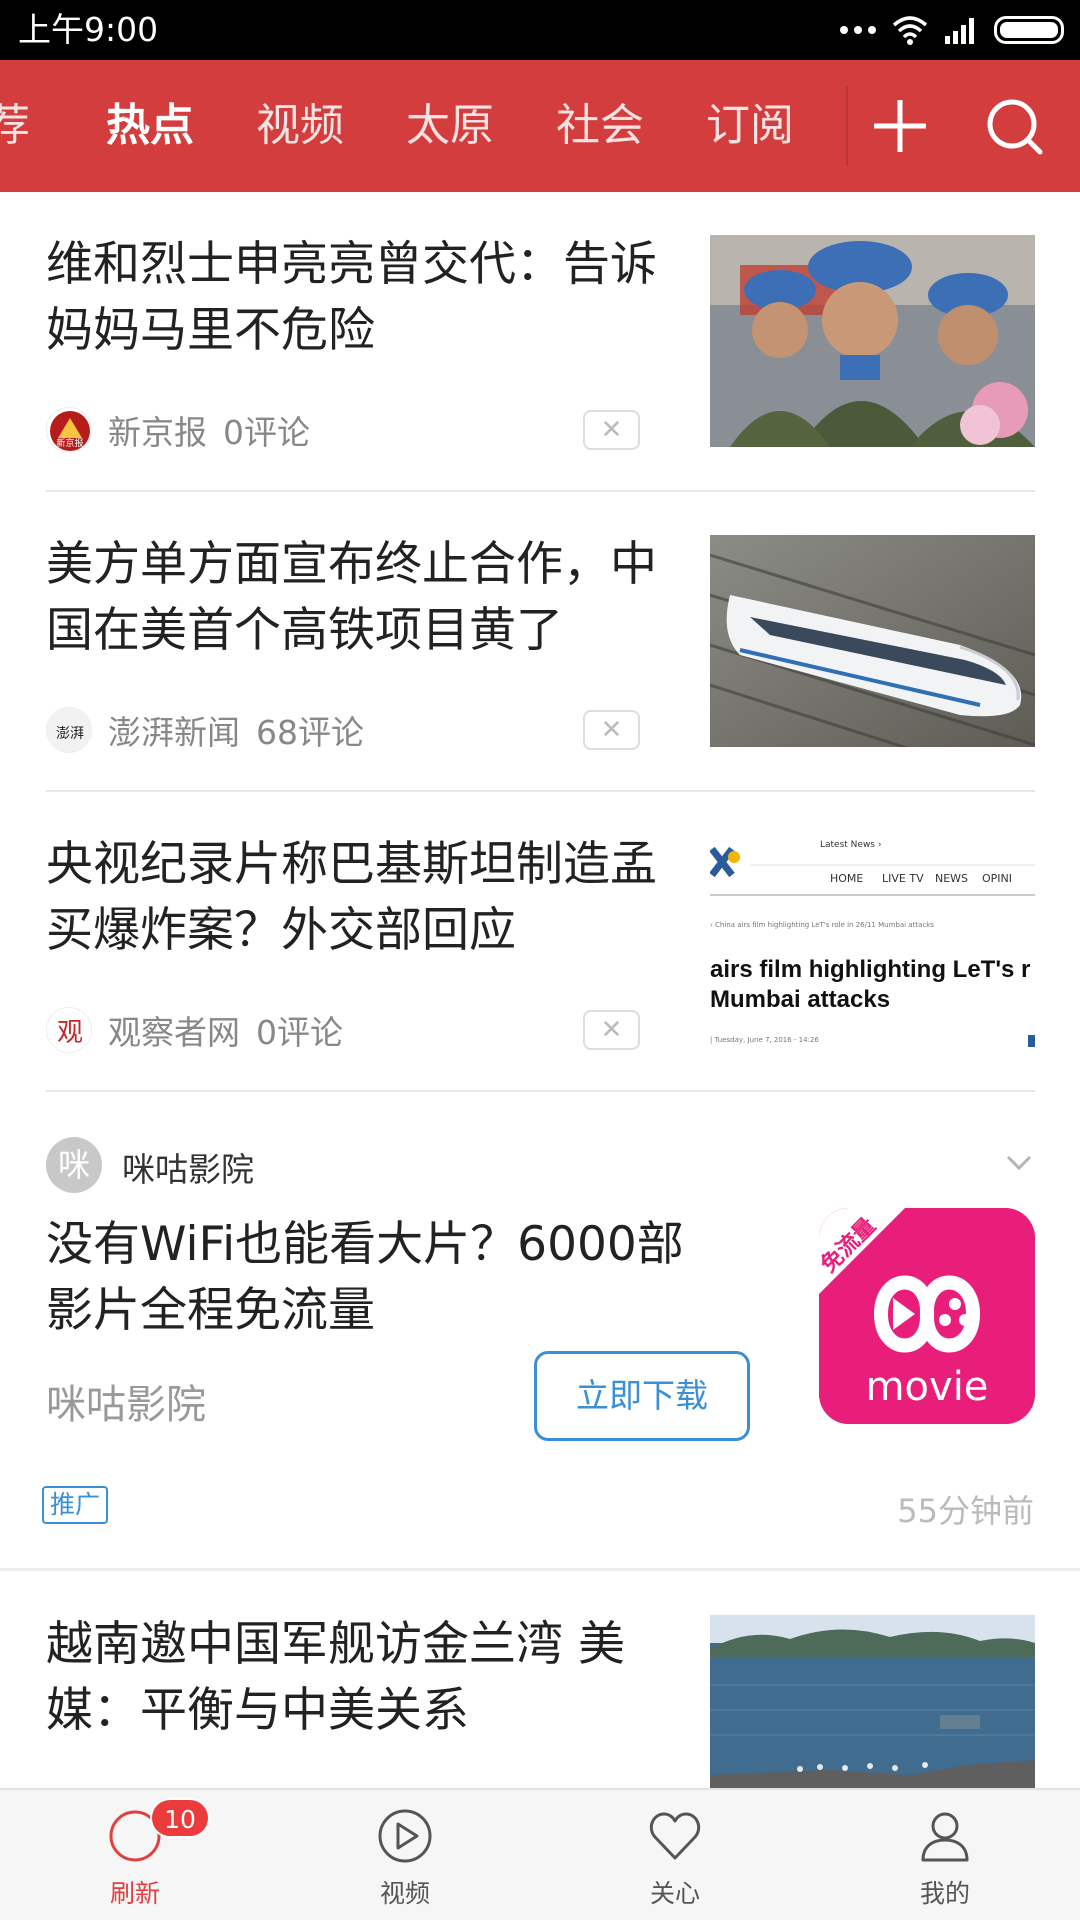 This screenshot has height=1920, width=1080. Describe the element at coordinates (847, 126) in the screenshot. I see `channel-divider` at that location.